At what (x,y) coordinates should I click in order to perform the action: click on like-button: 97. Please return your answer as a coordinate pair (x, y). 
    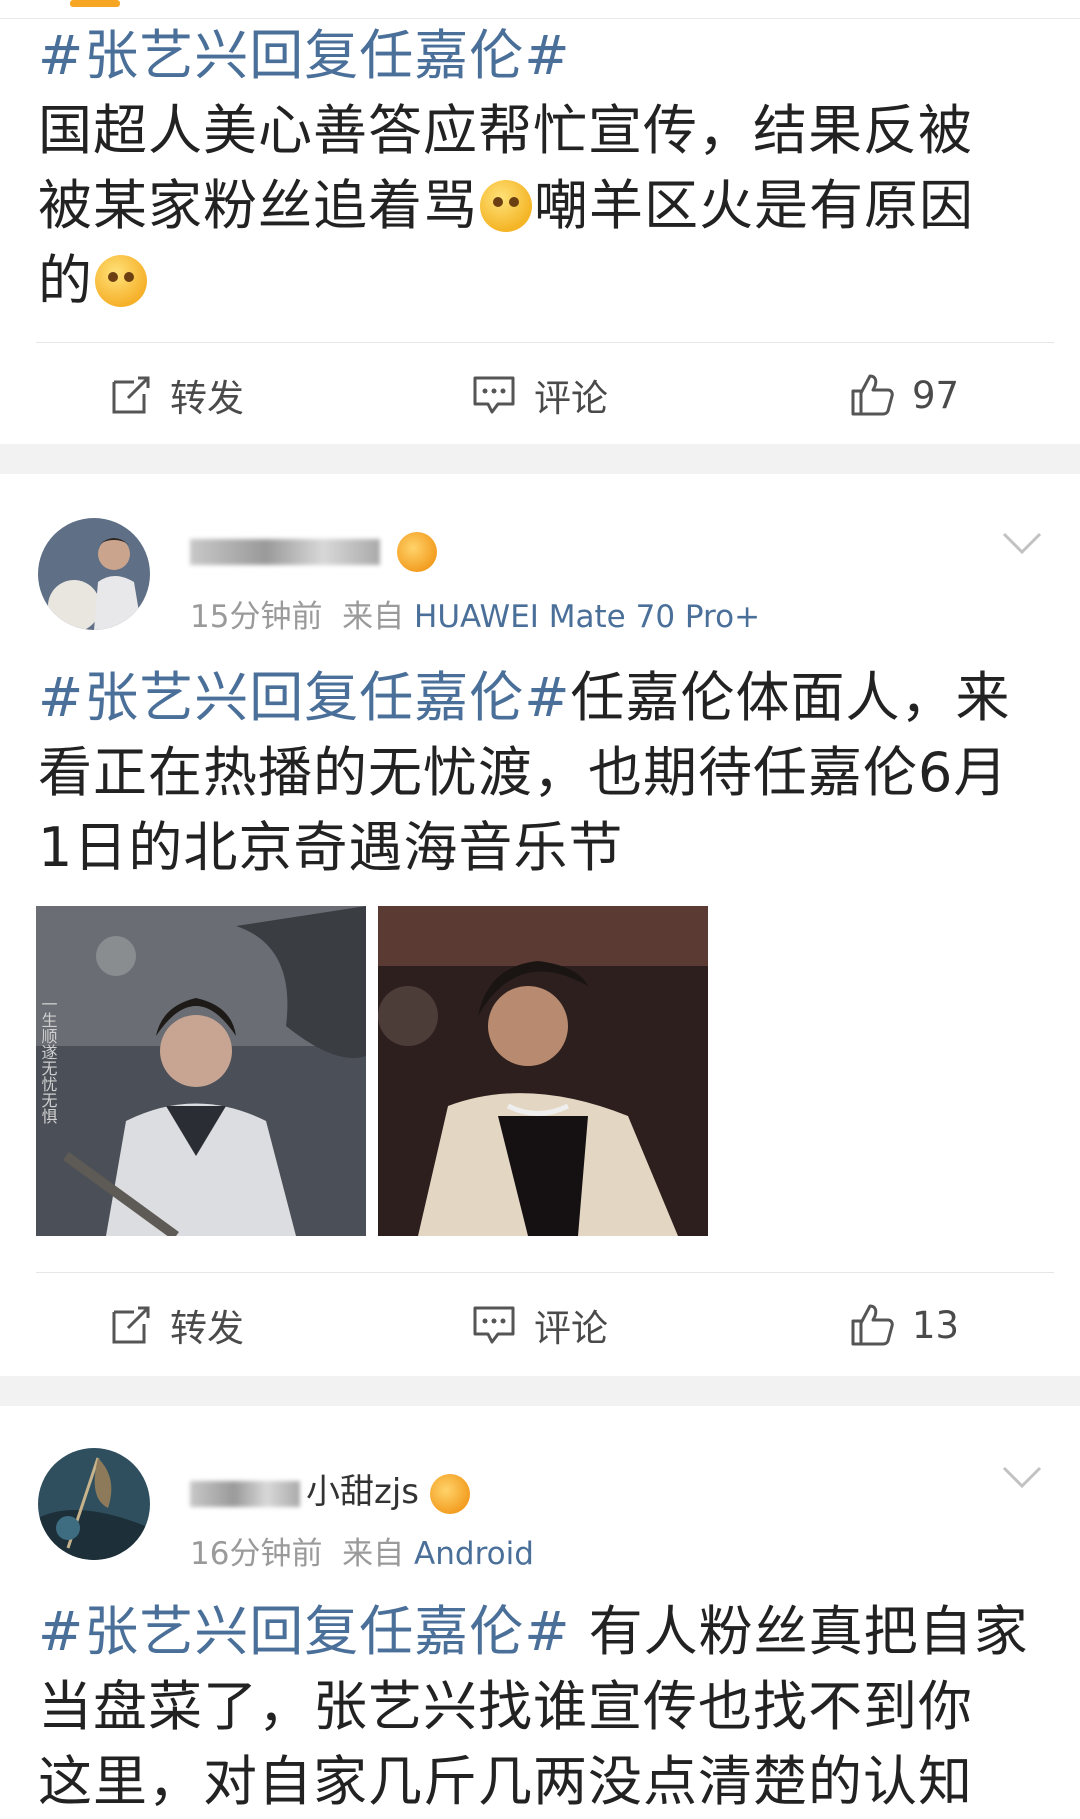
    Looking at the image, I should click on (904, 395).